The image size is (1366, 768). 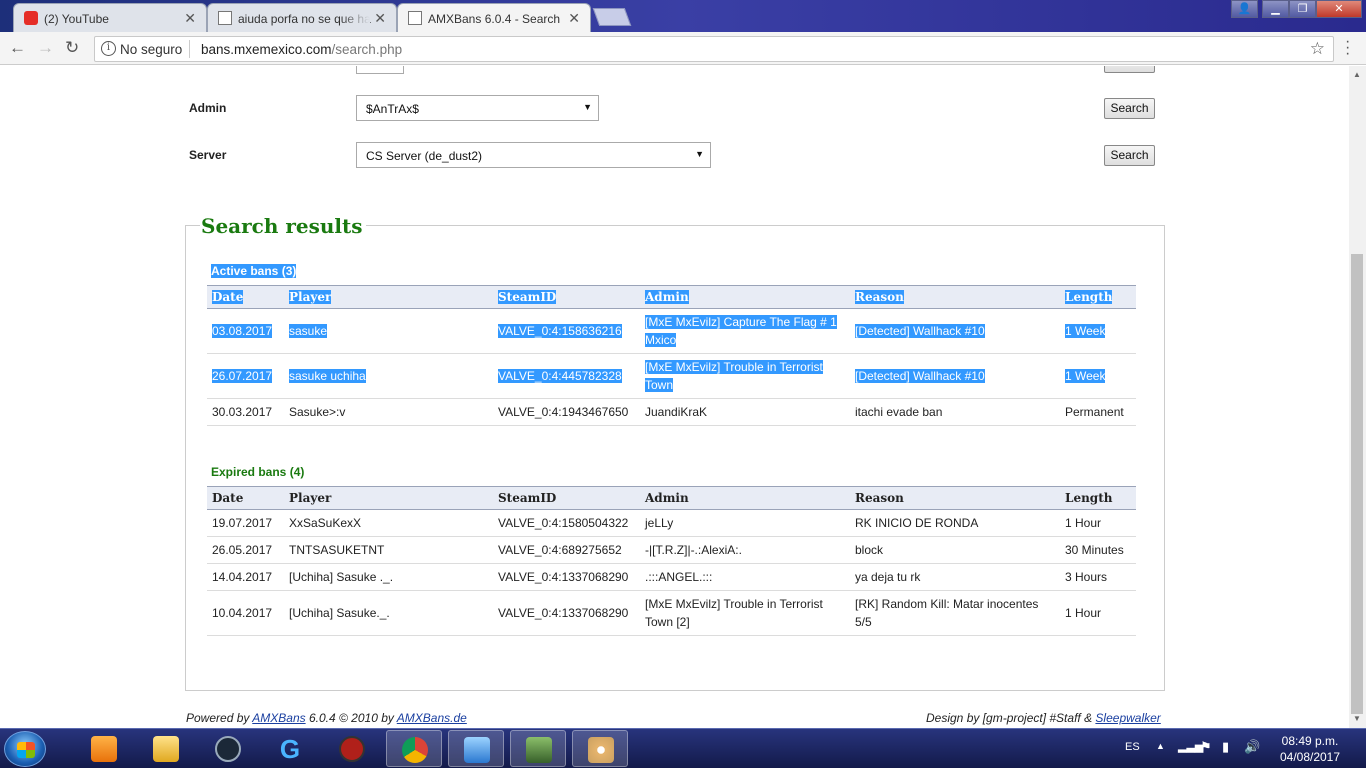 I want to click on date-cell: 10.04.2017, so click(x=245, y=613).